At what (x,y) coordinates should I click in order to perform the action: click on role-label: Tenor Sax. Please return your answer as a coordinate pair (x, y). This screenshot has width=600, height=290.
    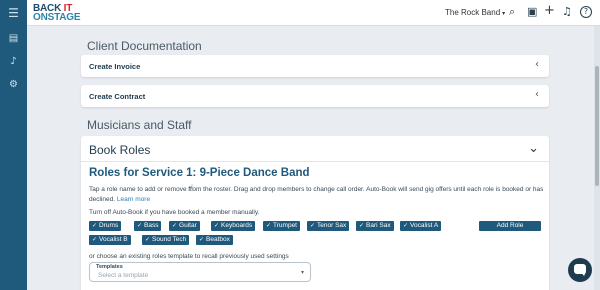
    Looking at the image, I should click on (332, 225).